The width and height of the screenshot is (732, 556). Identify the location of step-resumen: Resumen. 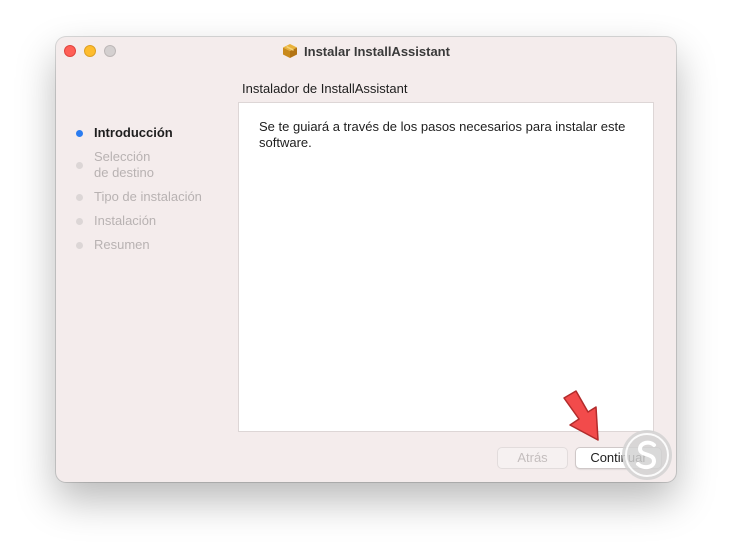
(159, 245).